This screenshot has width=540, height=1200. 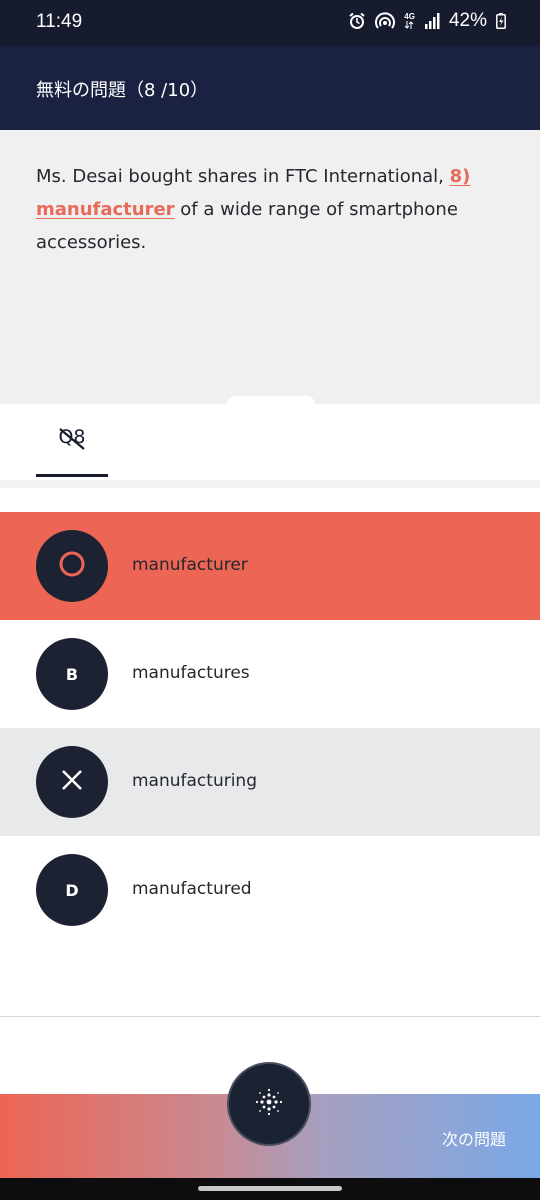 I want to click on tab-question: Q8, so click(x=72, y=440).